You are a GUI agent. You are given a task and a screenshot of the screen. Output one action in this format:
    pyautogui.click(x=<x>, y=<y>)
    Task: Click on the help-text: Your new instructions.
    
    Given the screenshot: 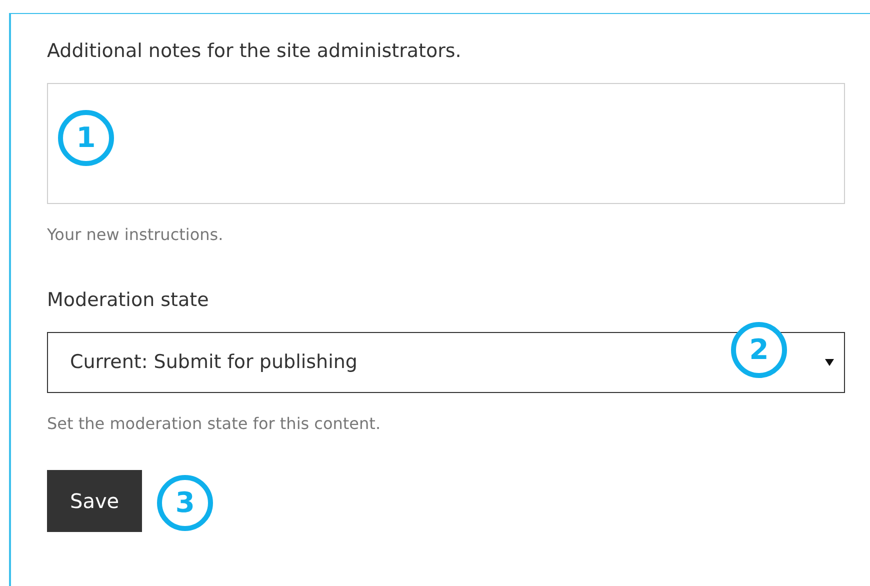 What is the action you would take?
    pyautogui.click(x=135, y=235)
    